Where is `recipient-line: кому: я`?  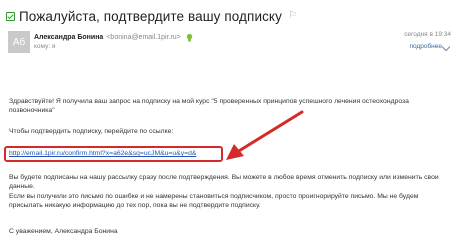 recipient-line: кому: я is located at coordinates (45, 46).